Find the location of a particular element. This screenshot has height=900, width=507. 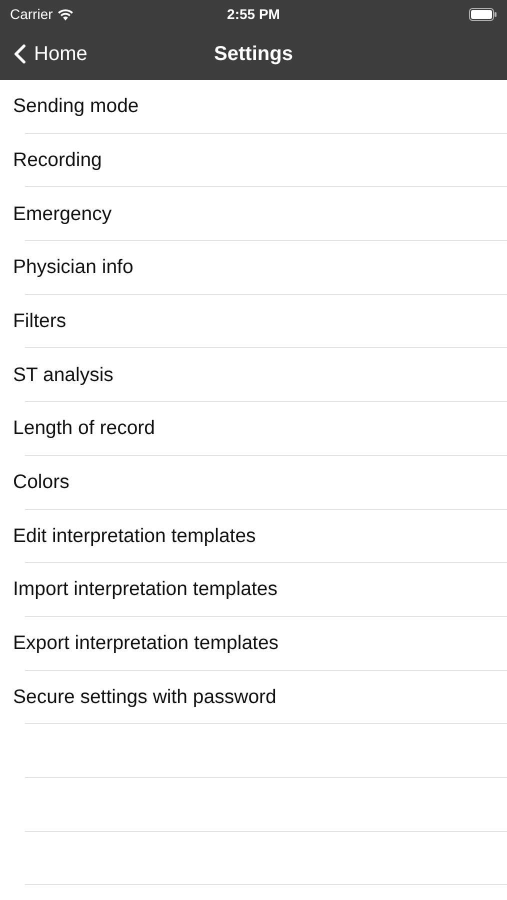

settings-item: Colors is located at coordinates (41, 483).